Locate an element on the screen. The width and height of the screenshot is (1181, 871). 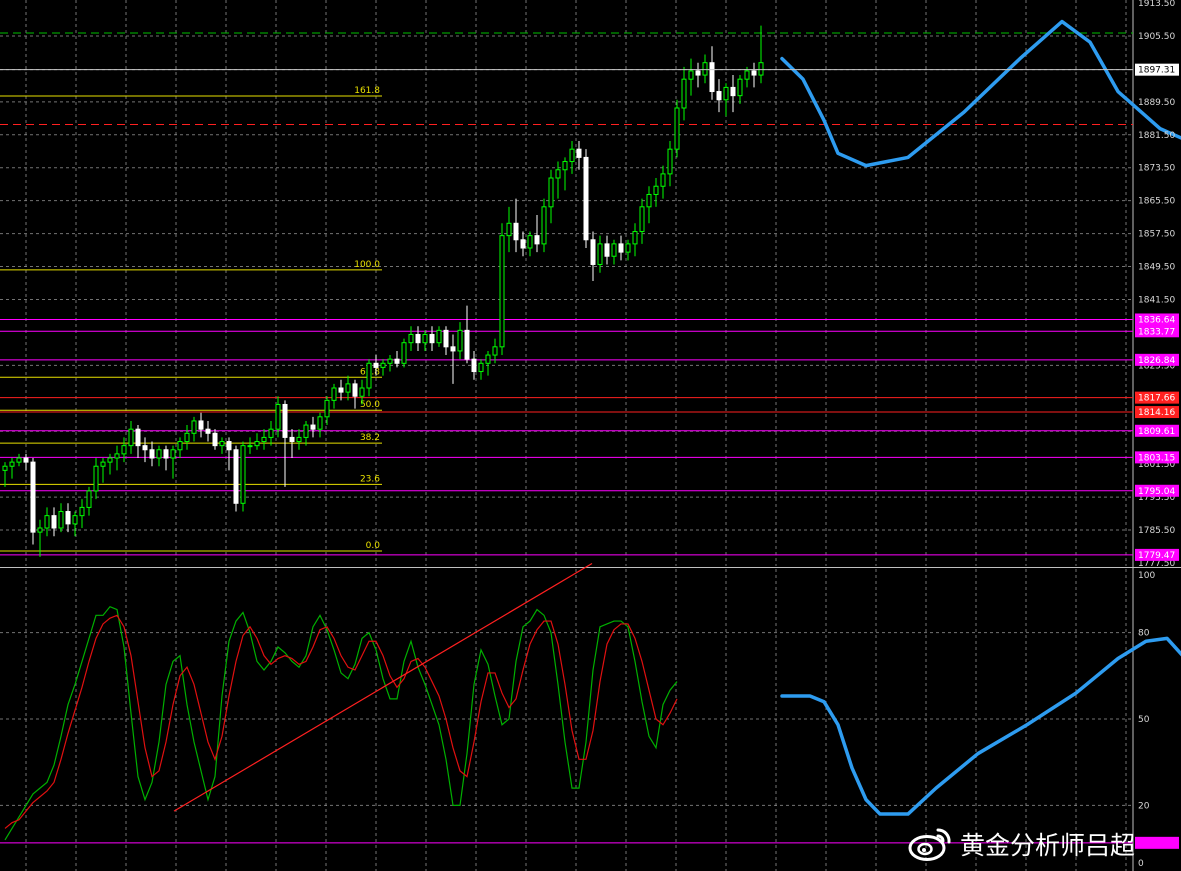
oscillator-level-tag is located at coordinates (1157, 842).